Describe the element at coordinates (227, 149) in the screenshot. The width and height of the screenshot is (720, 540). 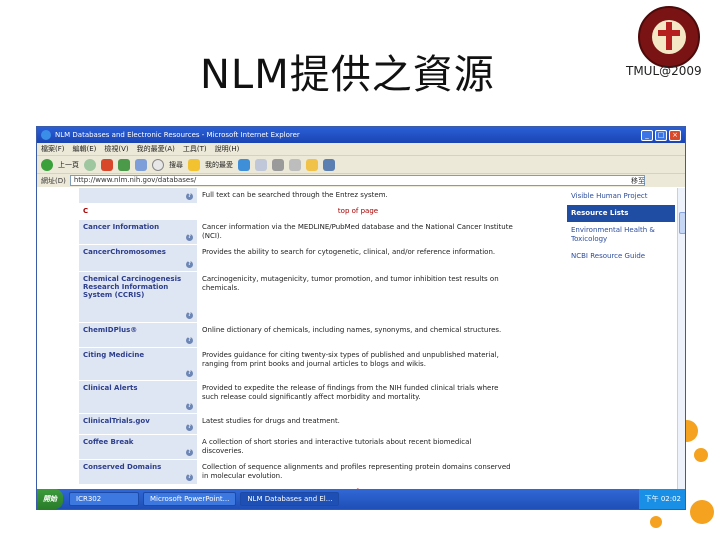
I see `menu-help: 說明(H)` at that location.